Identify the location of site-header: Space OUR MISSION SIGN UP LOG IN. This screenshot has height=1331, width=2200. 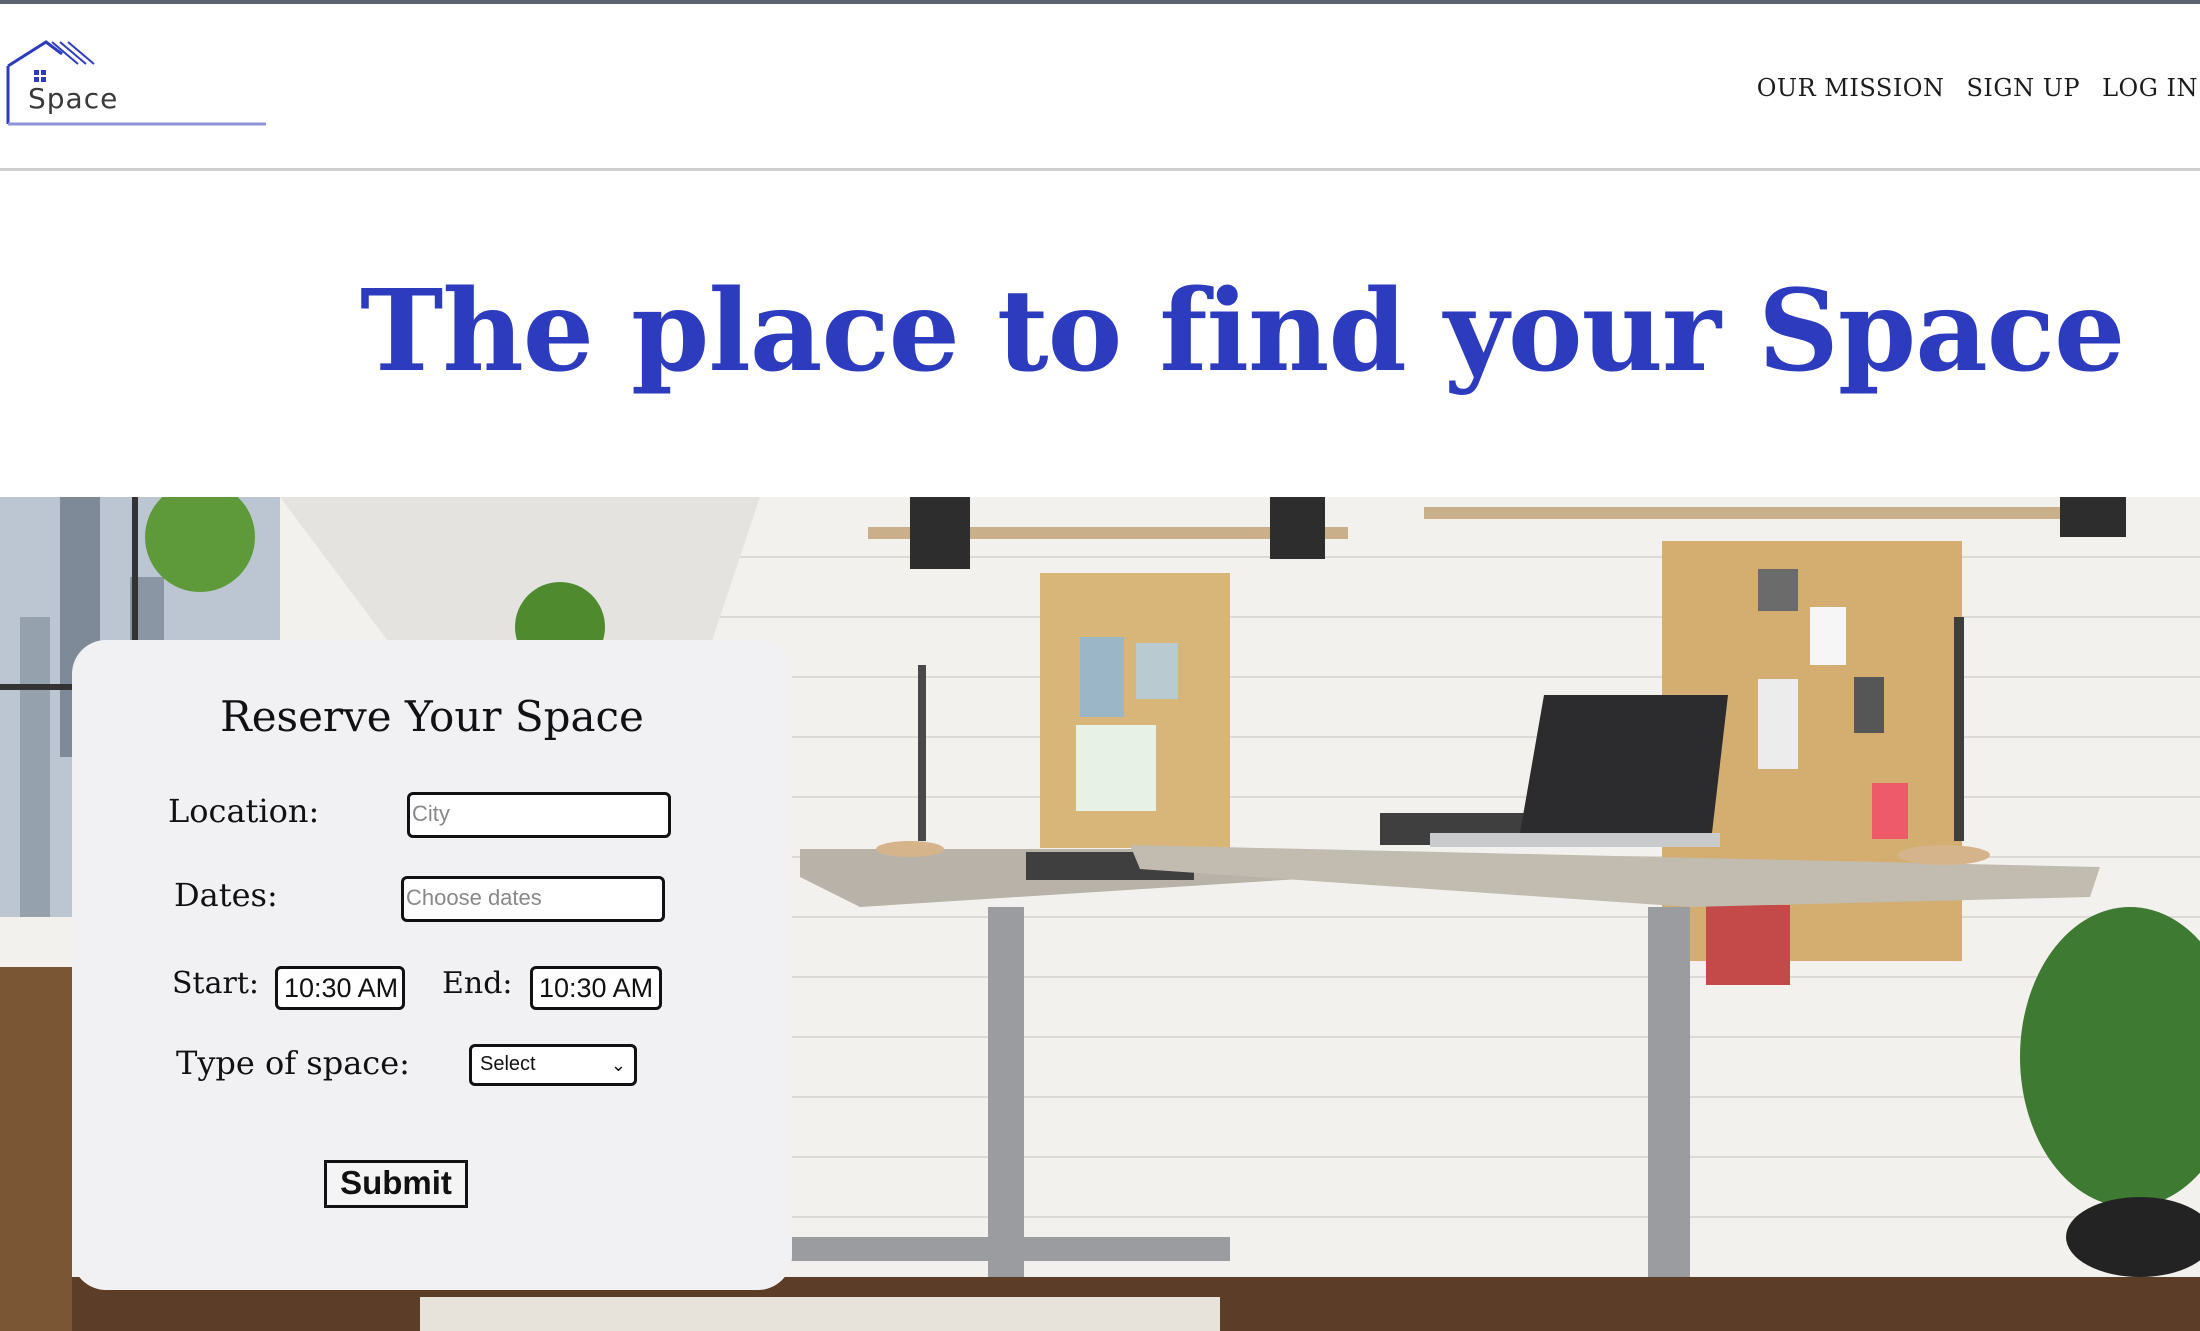
(1100, 86).